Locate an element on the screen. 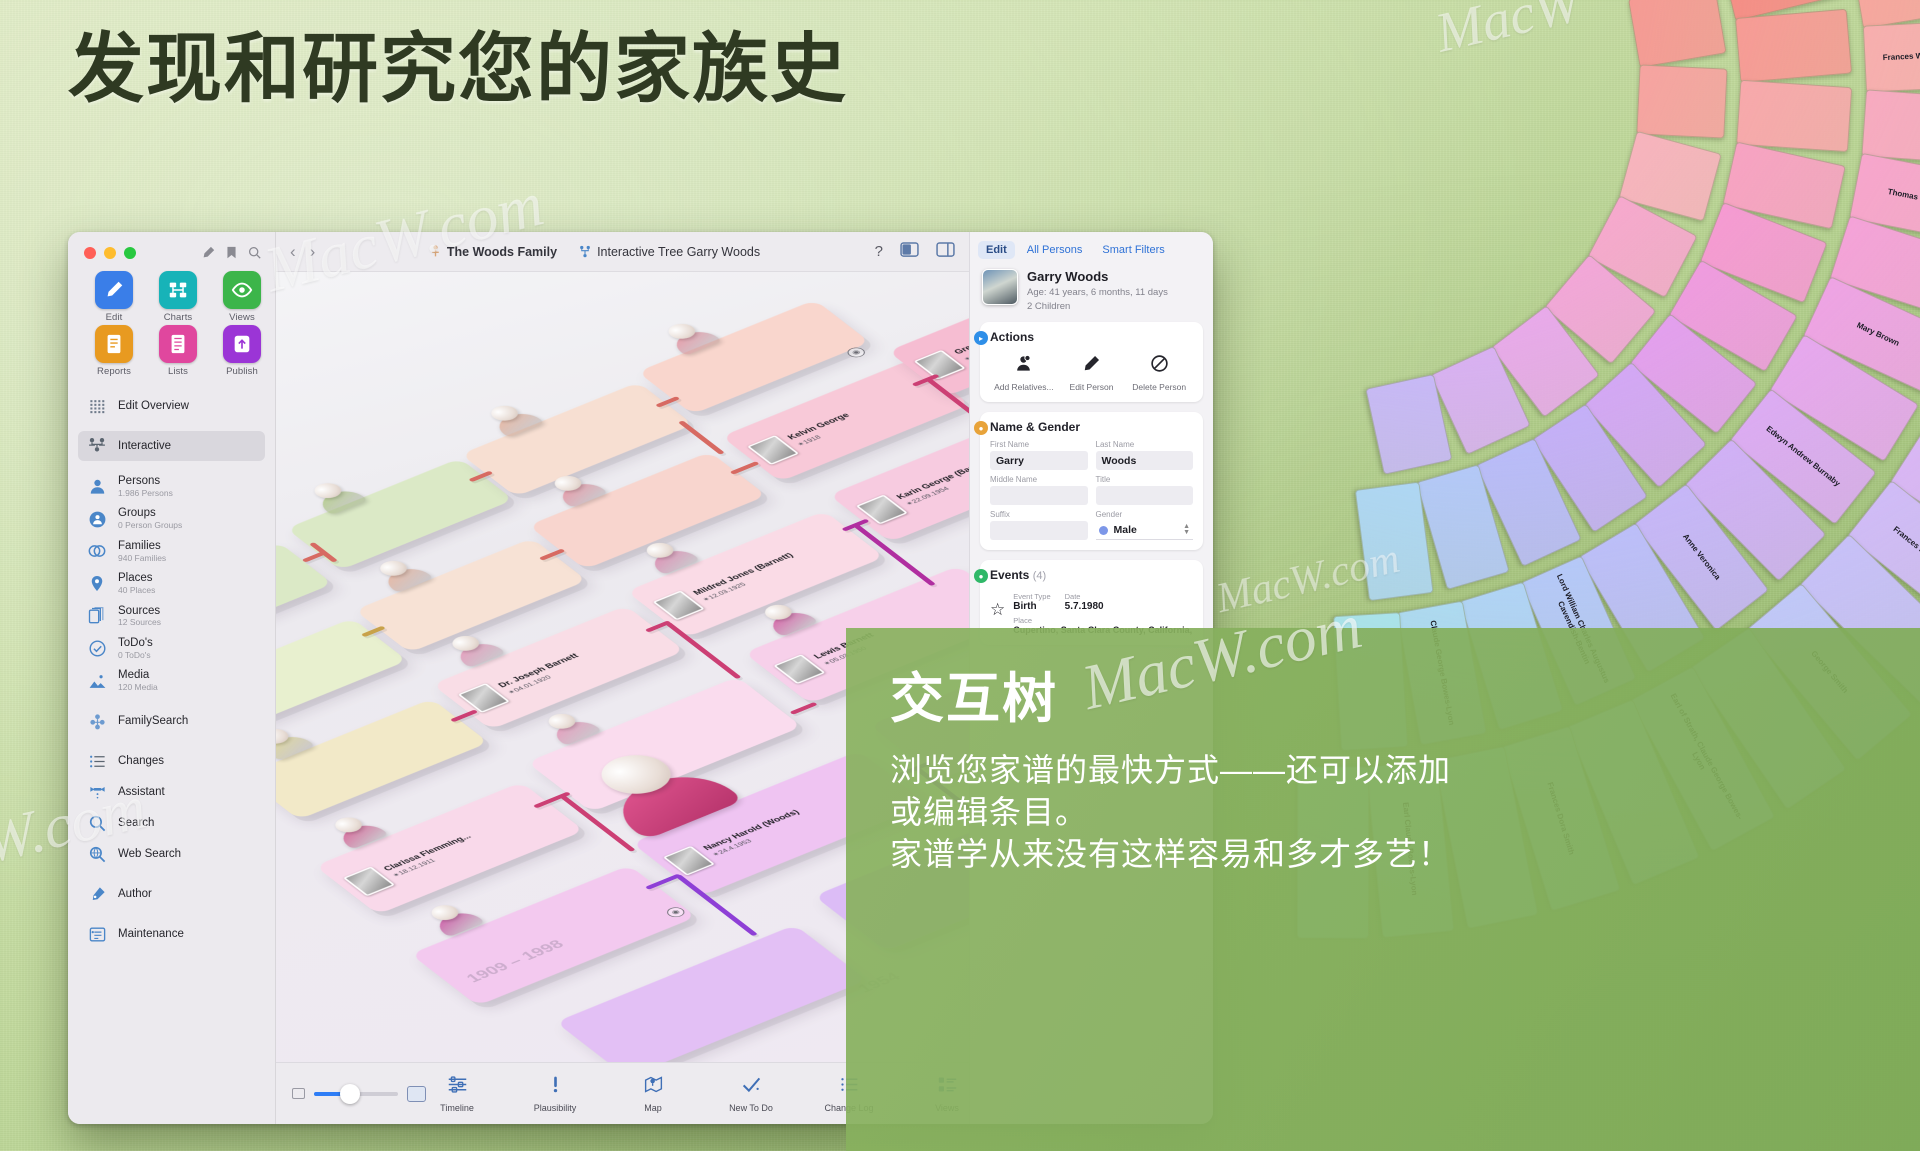 The image size is (1920, 1151). search-icon is located at coordinates (254, 252).